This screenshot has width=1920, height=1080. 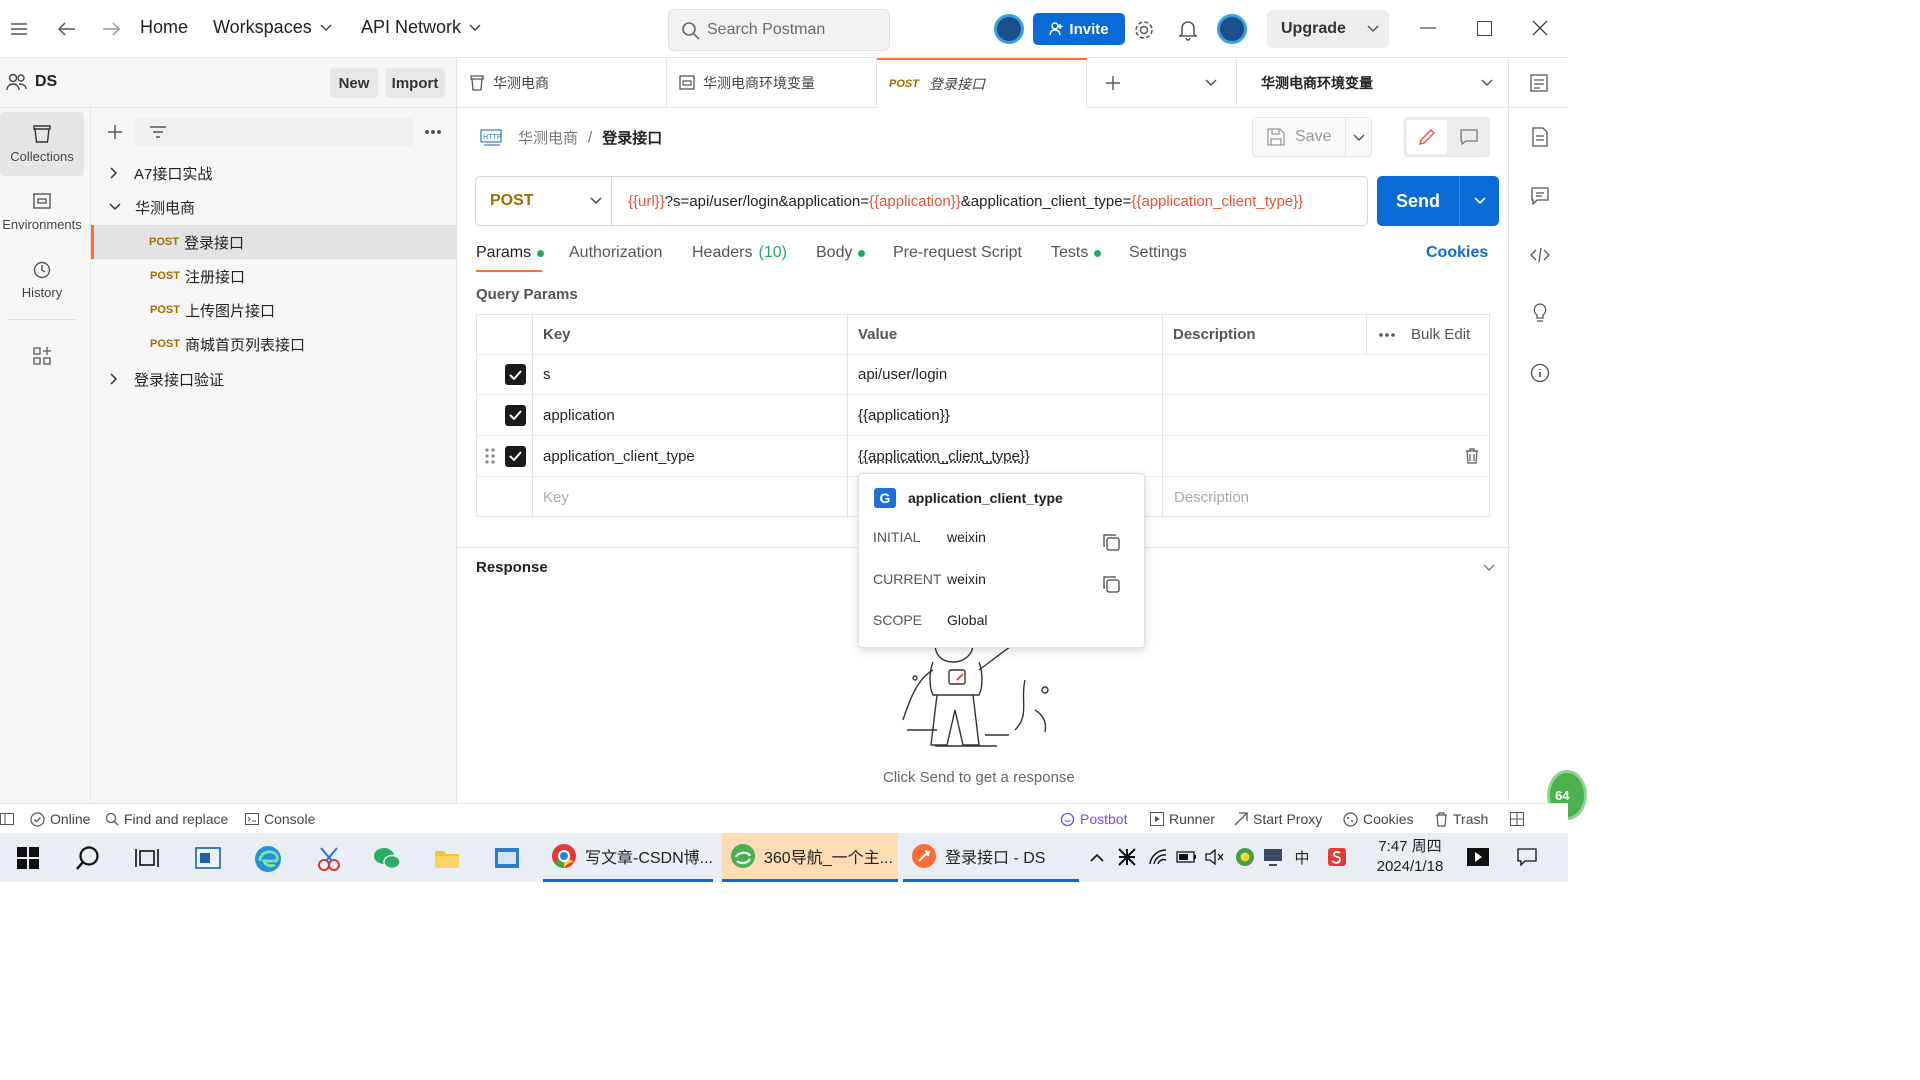 What do you see at coordinates (547, 374) in the screenshot?
I see `param-key: s` at bounding box center [547, 374].